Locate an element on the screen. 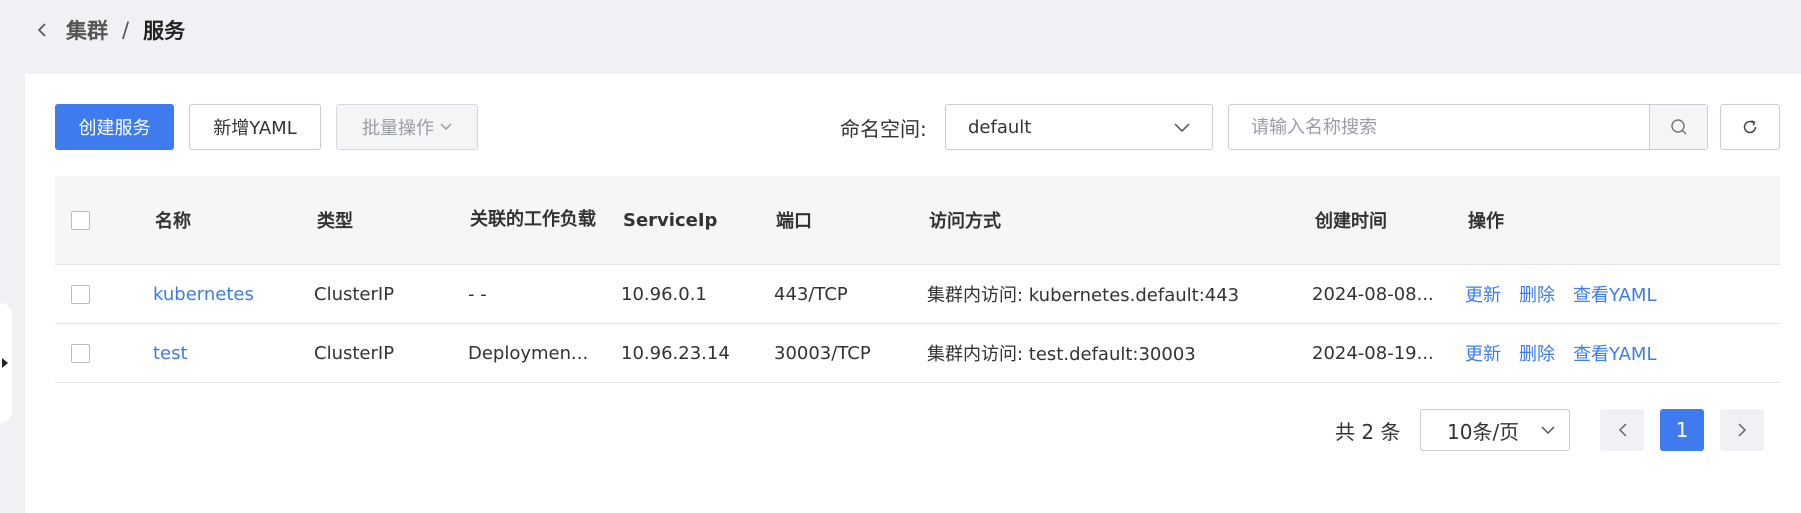  prev-page-button is located at coordinates (1622, 430).